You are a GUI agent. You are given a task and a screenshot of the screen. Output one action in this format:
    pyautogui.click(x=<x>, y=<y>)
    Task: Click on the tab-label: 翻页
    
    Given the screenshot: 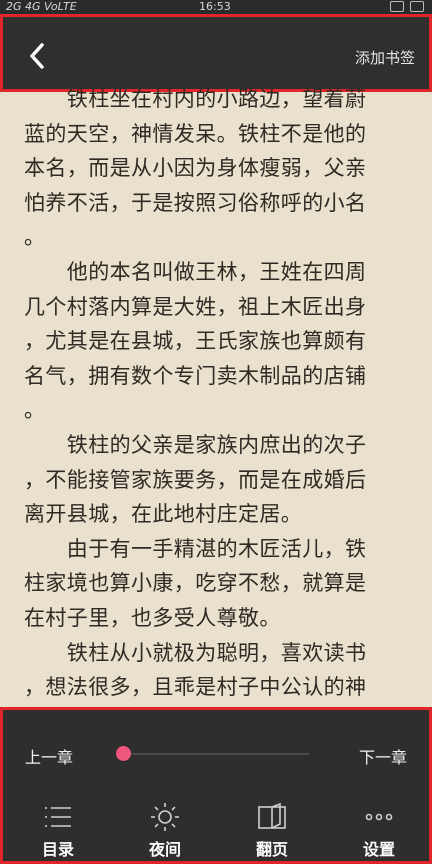 What is the action you would take?
    pyautogui.click(x=271, y=849)
    